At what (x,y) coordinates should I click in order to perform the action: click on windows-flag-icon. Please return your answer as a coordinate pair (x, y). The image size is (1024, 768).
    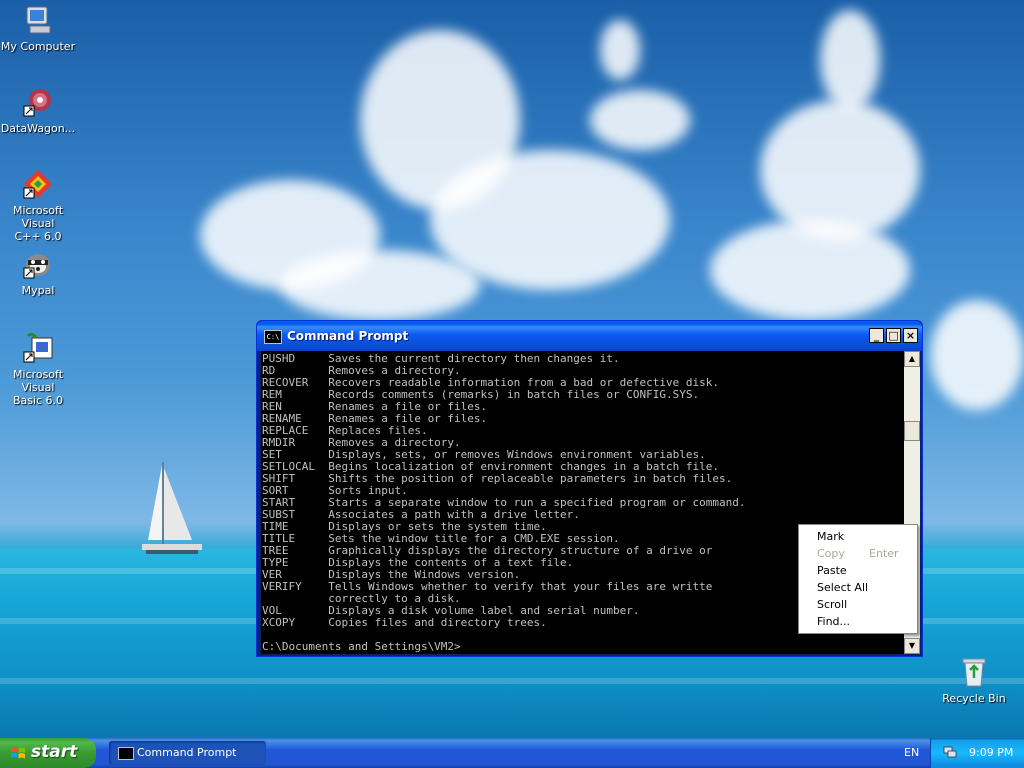
    Looking at the image, I should click on (18, 753).